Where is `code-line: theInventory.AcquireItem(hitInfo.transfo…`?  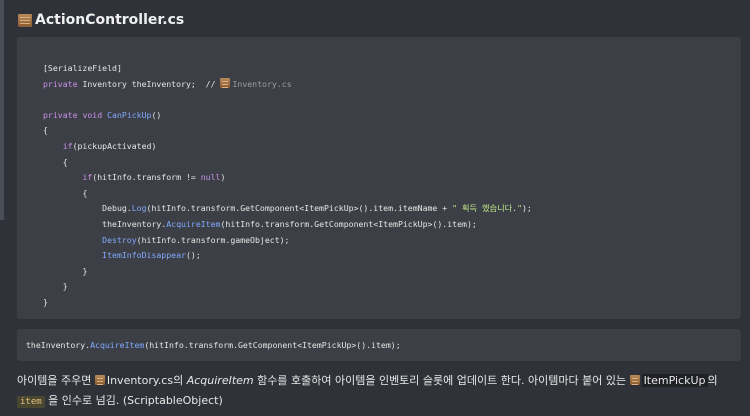
code-line: theInventory.AcquireItem(hitInfo.transfo… is located at coordinates (289, 223).